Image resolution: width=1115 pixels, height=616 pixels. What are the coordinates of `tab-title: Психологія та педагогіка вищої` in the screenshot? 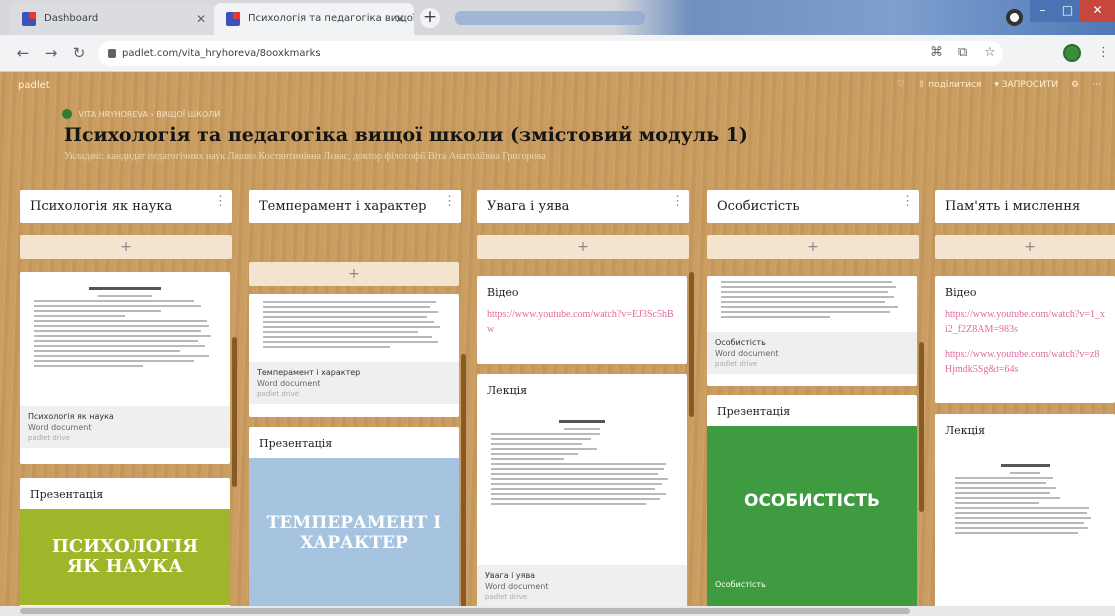 It's located at (331, 18).